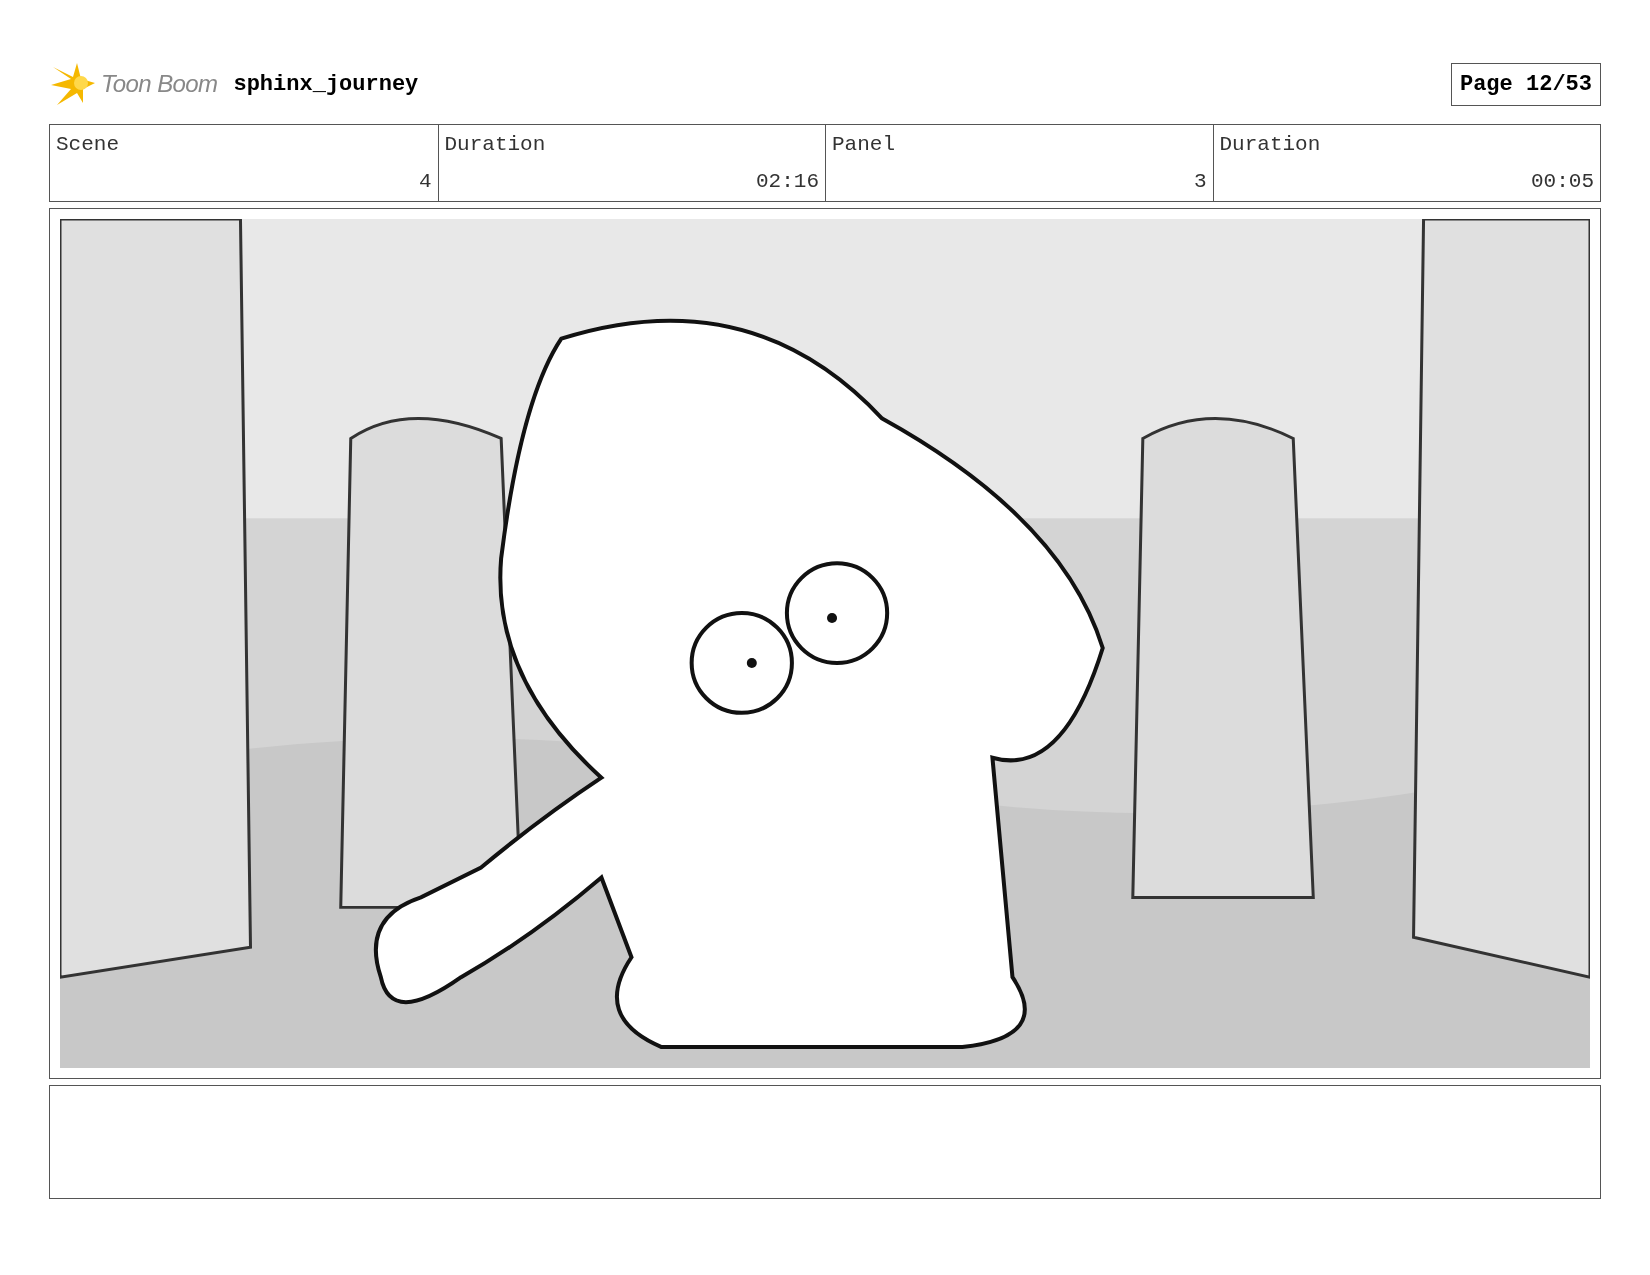 Image resolution: width=1650 pixels, height=1275 pixels. What do you see at coordinates (1562, 181) in the screenshot?
I see `field-value: 00:05` at bounding box center [1562, 181].